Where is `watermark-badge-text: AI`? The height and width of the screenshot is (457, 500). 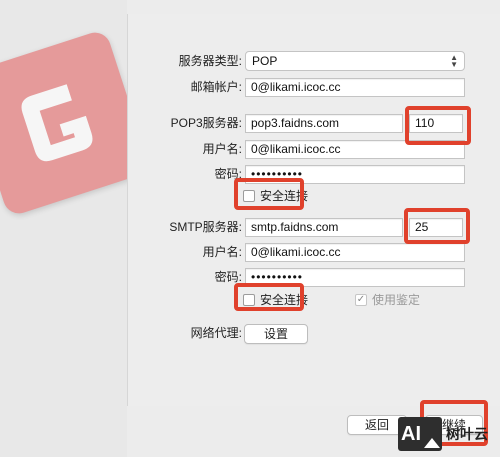
watermark-badge-text: AI is located at coordinates (411, 433).